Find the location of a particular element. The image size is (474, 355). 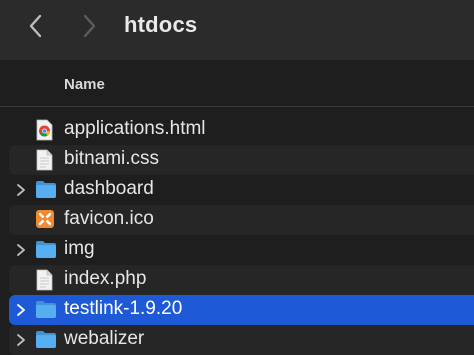

list-item: index.php is located at coordinates (241, 280).